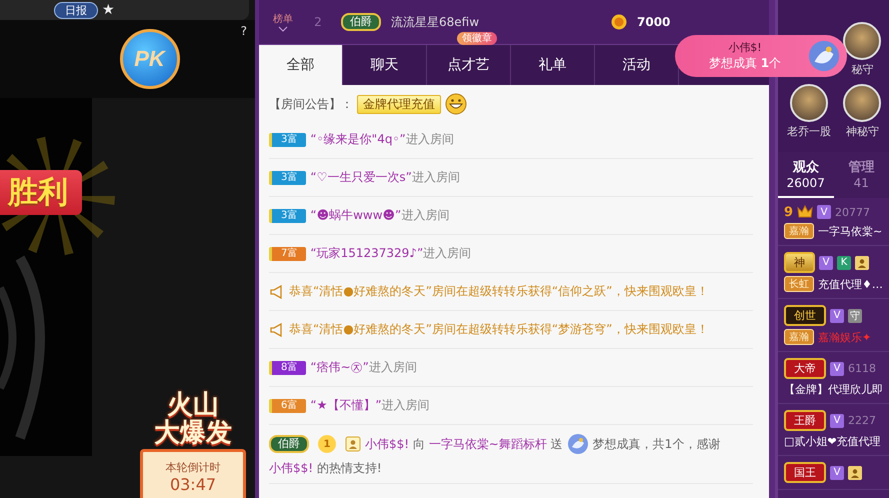 Image resolution: width=889 pixels, height=498 pixels. Describe the element at coordinates (287, 405) in the screenshot. I see `wealth-level-badge: 6富` at that location.